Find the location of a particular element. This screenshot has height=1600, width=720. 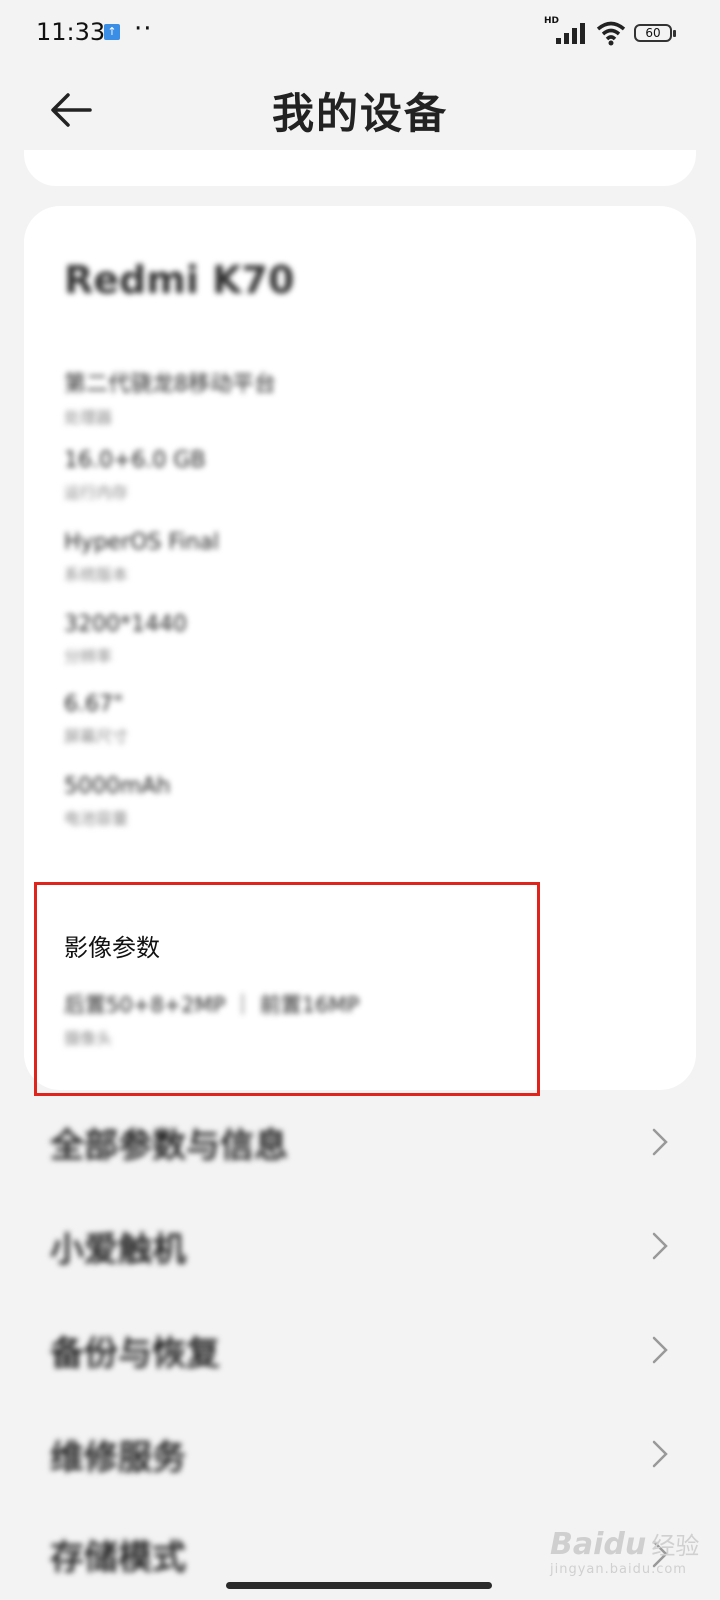

watermark-brand: Baidu is located at coordinates (598, 1544).